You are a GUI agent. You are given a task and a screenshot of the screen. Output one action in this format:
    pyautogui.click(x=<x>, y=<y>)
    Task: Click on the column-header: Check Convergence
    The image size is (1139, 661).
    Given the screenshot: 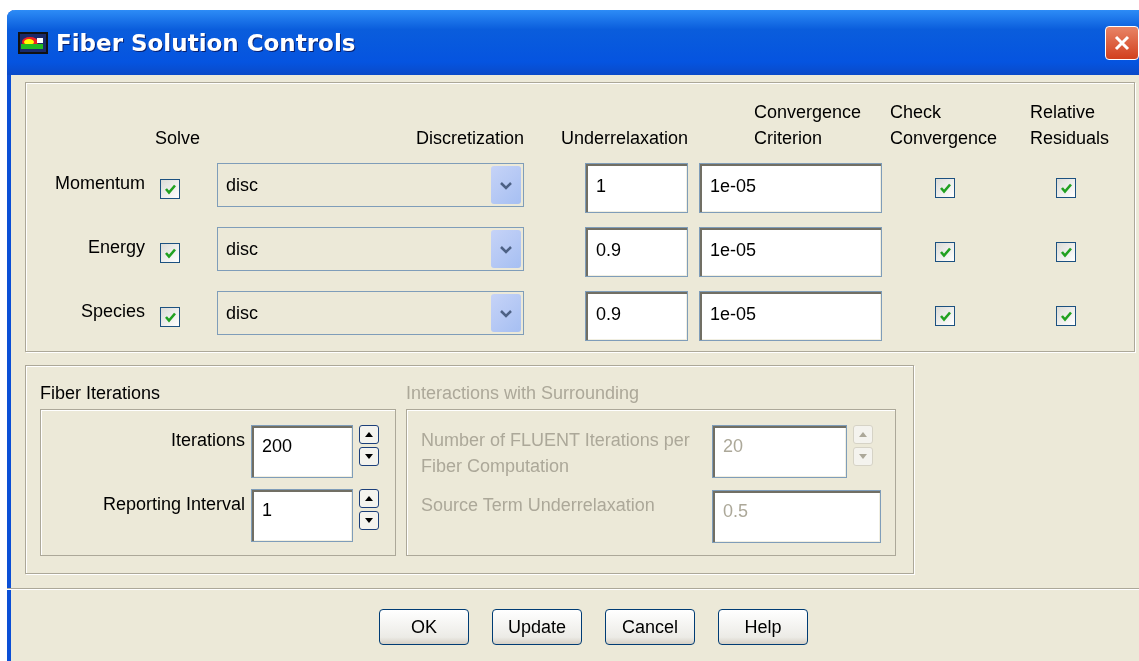 What is the action you would take?
    pyautogui.click(x=944, y=125)
    